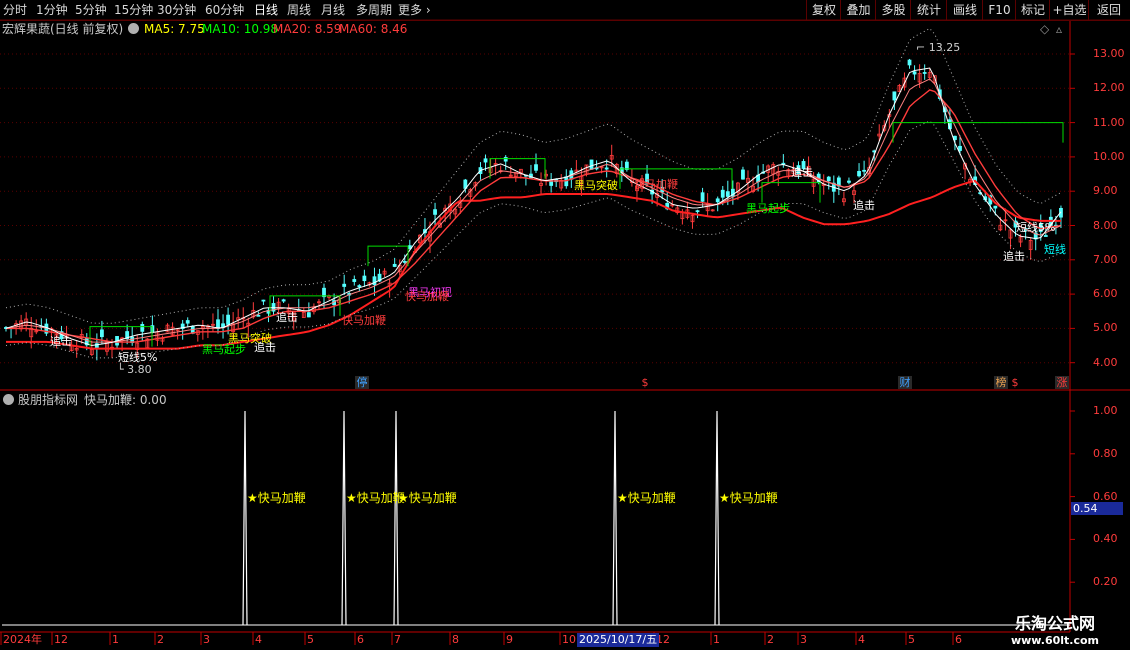 Image resolution: width=1130 pixels, height=650 pixels. Describe the element at coordinates (61, 639) in the screenshot. I see `x-axis-label: 12` at that location.